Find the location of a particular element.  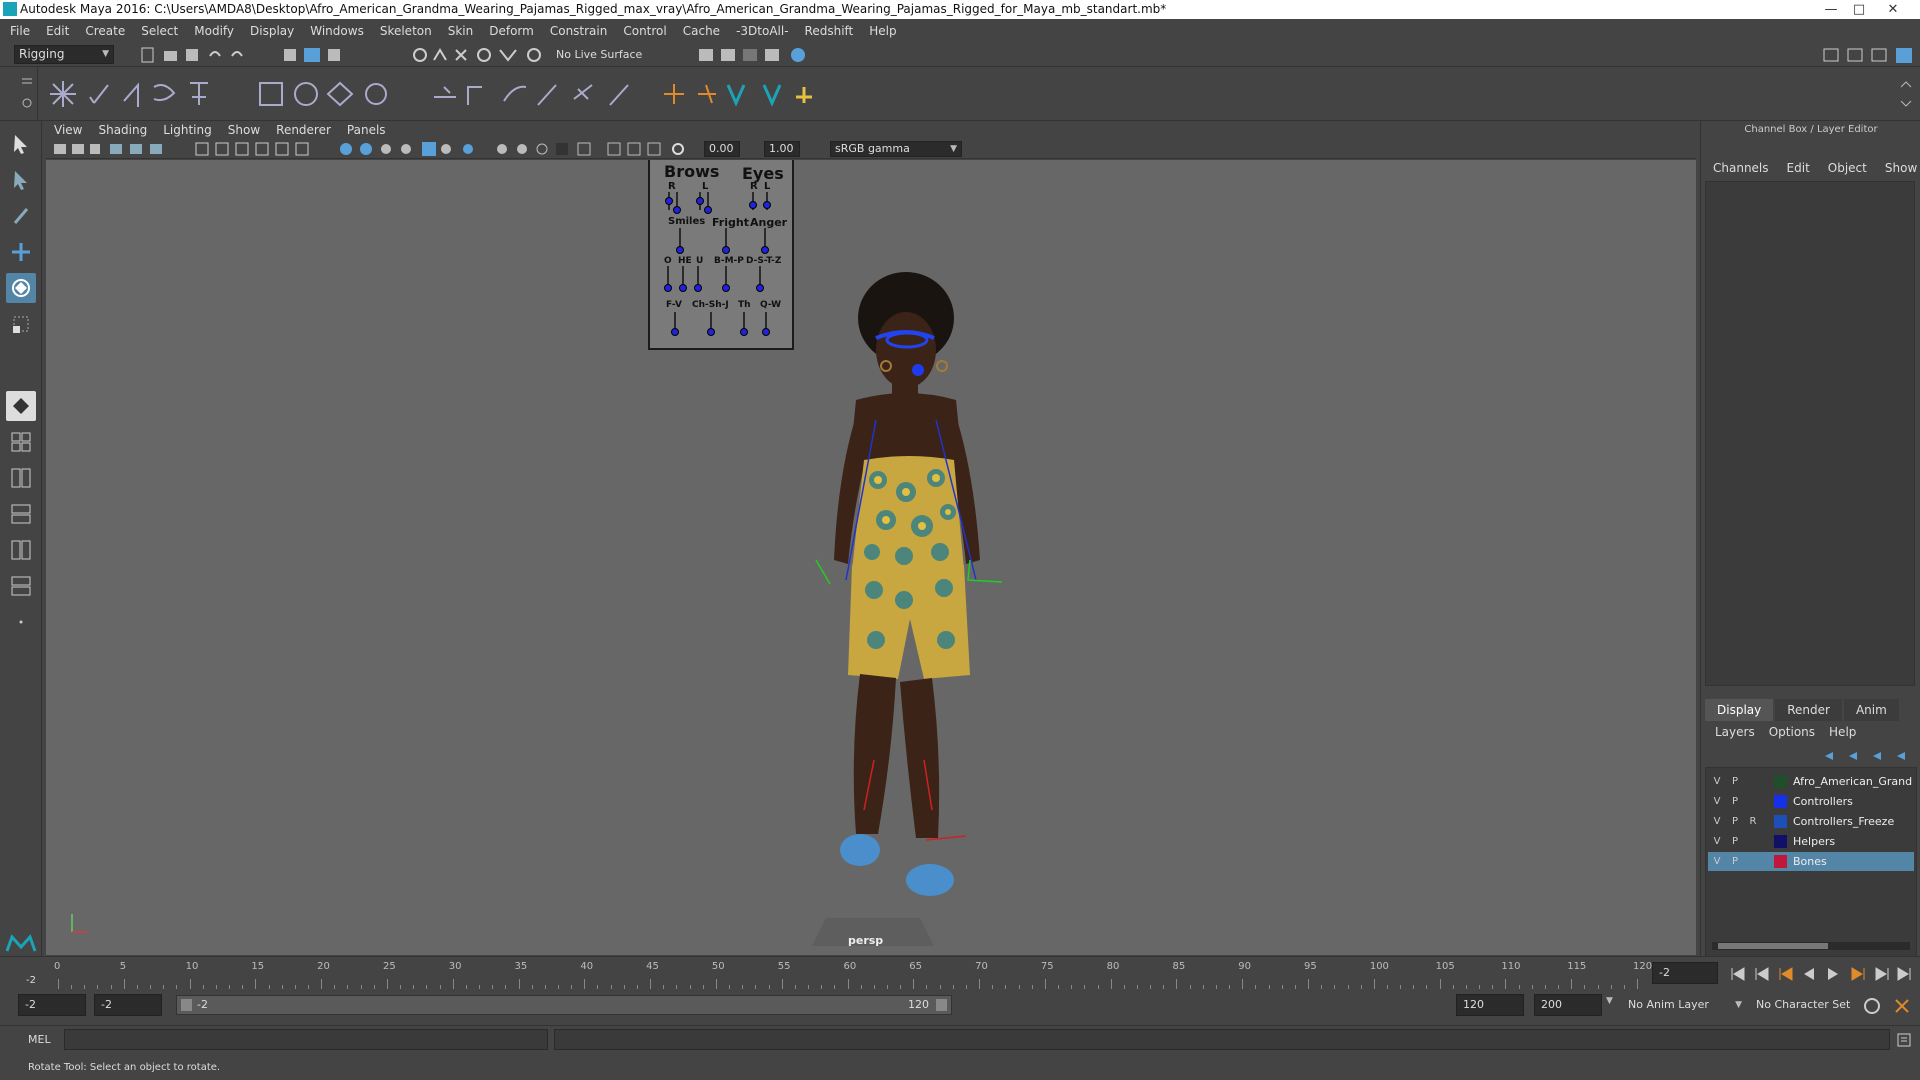

layer-scrollbar is located at coordinates (1811, 946).